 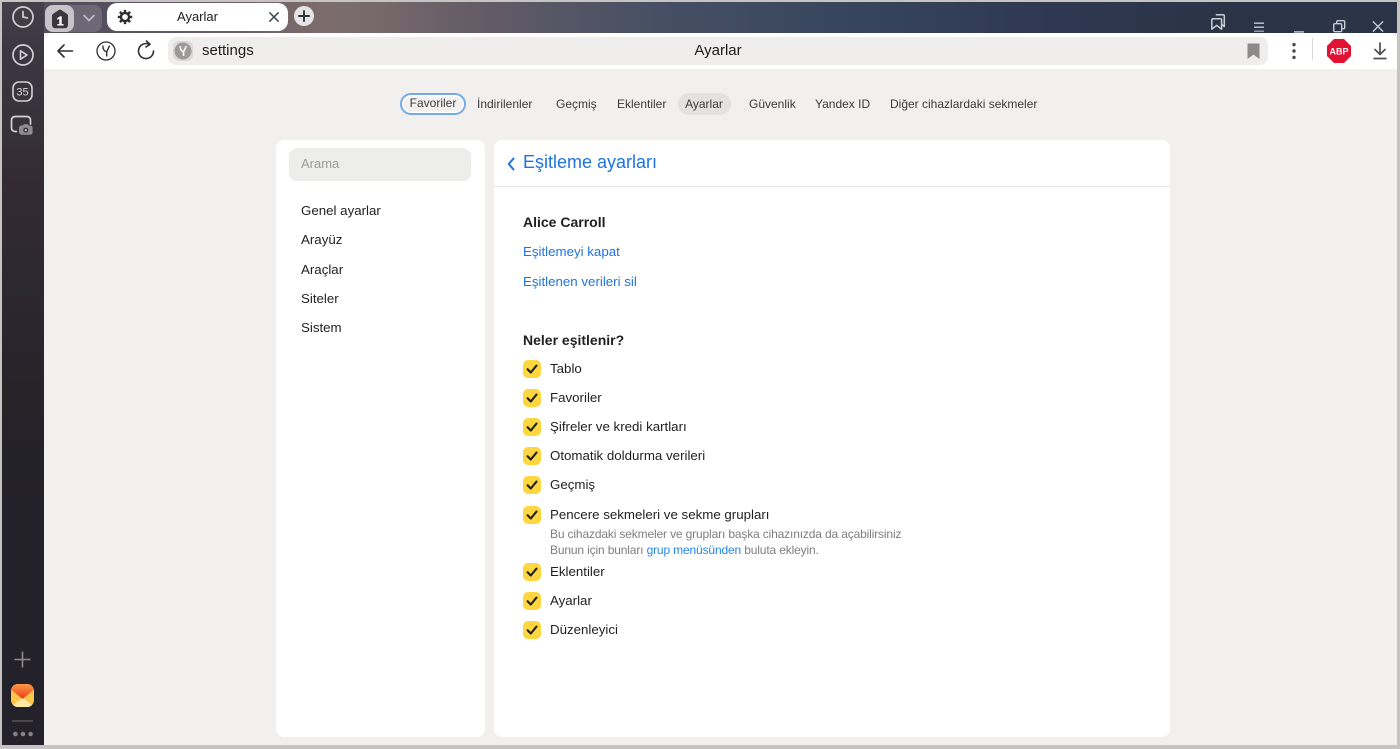 What do you see at coordinates (1338, 52) in the screenshot?
I see `svg-text: ABP` at bounding box center [1338, 52].